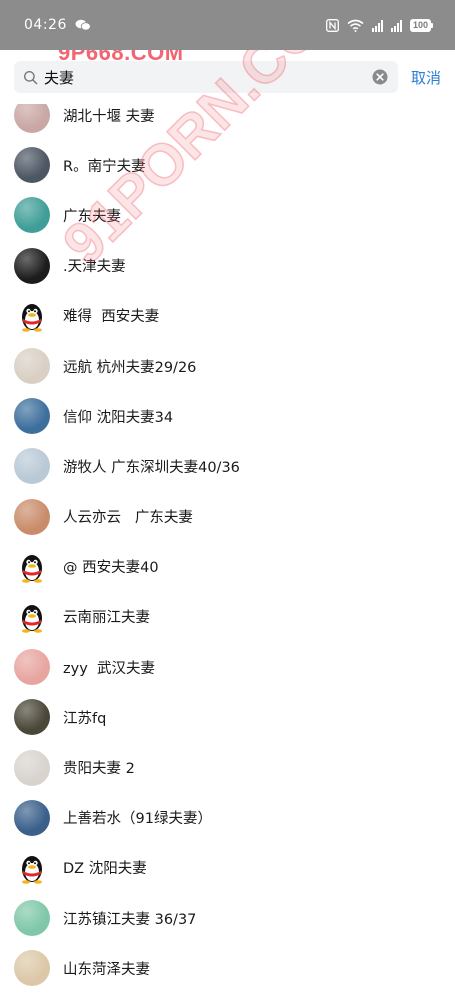 The height and width of the screenshot is (1000, 455). I want to click on result-name: 山东菏泽夫妻, so click(106, 969).